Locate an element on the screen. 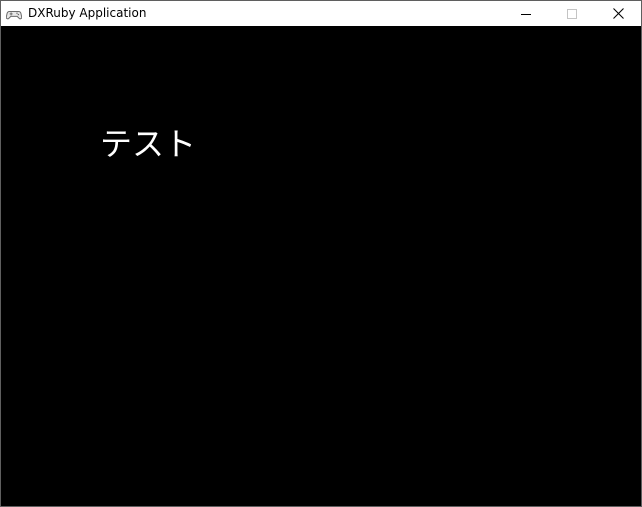  title-bar: DXRuby Application is located at coordinates (321, 13).